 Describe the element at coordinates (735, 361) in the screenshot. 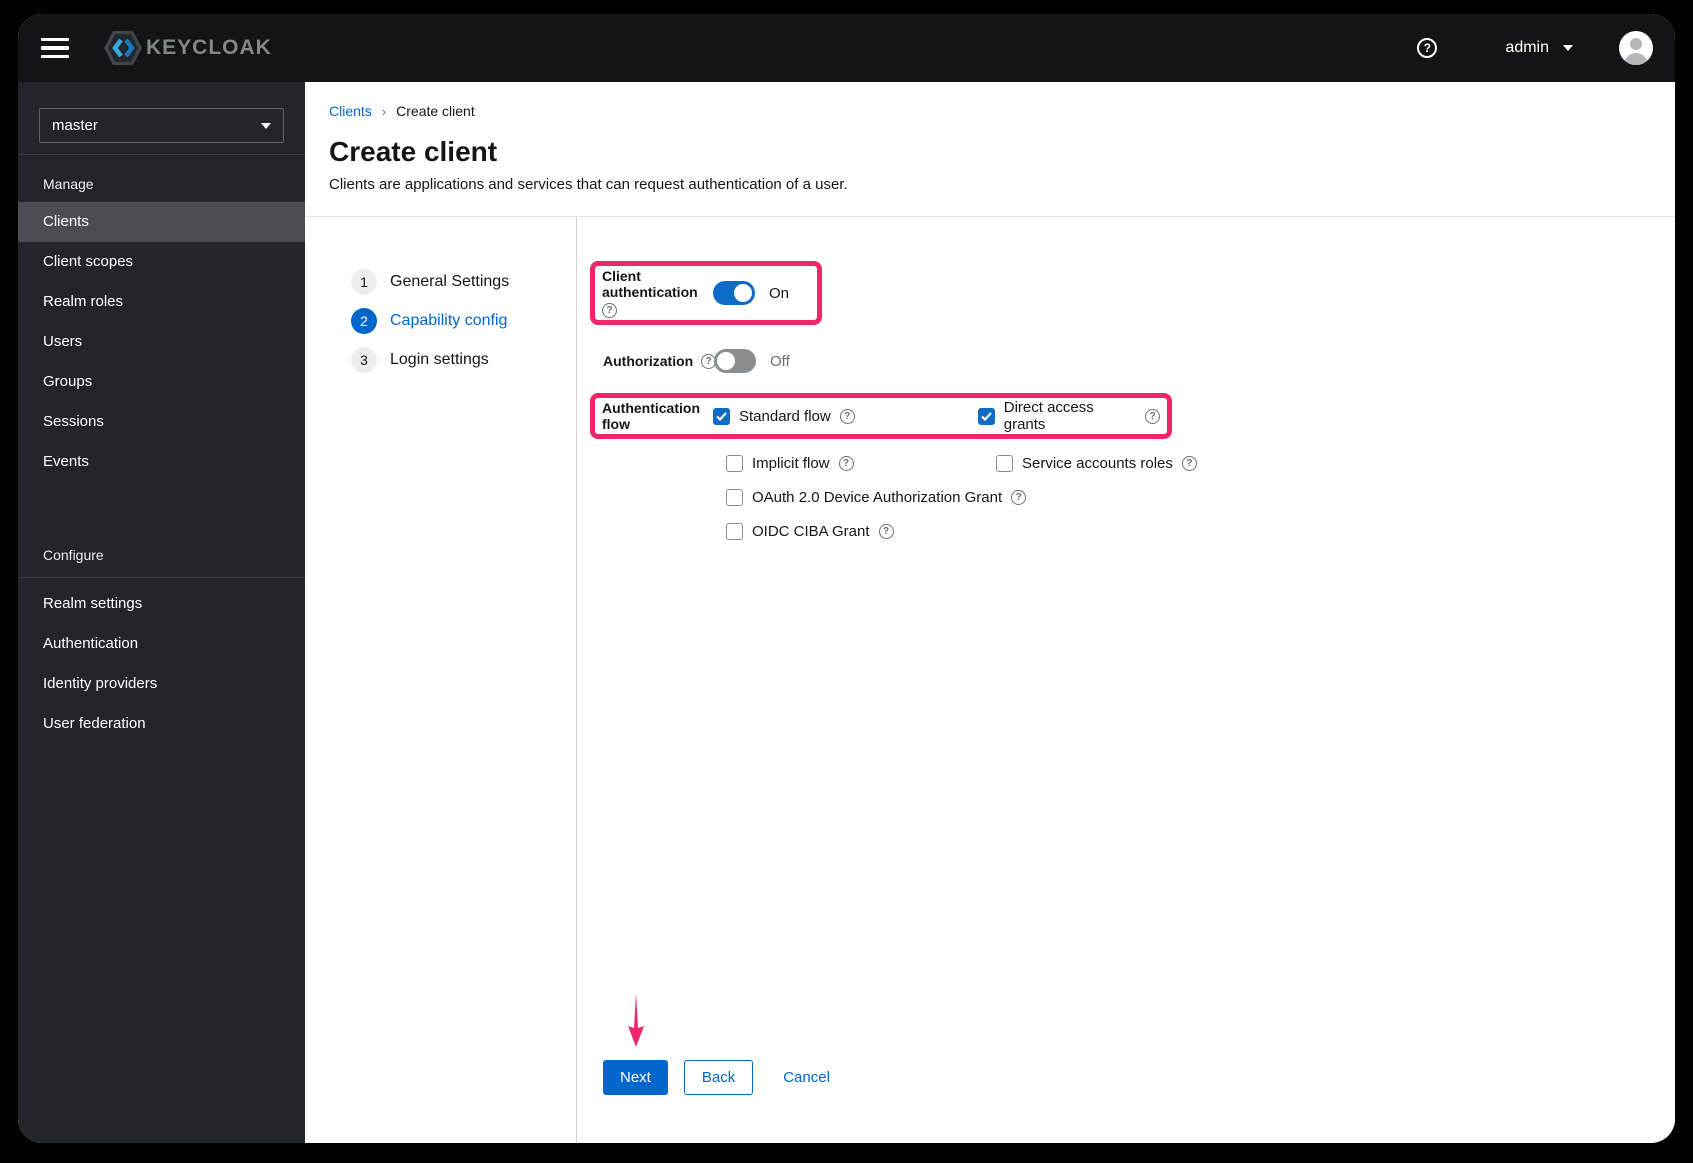

I see `authorization-toggle` at that location.